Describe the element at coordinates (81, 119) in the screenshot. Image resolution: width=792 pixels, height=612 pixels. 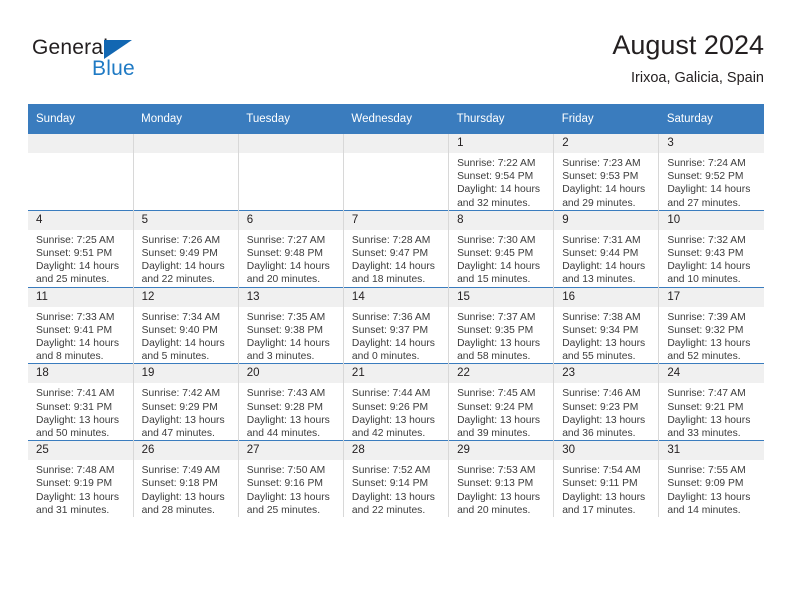
I see `weekday-header-sunday: Sunday` at that location.